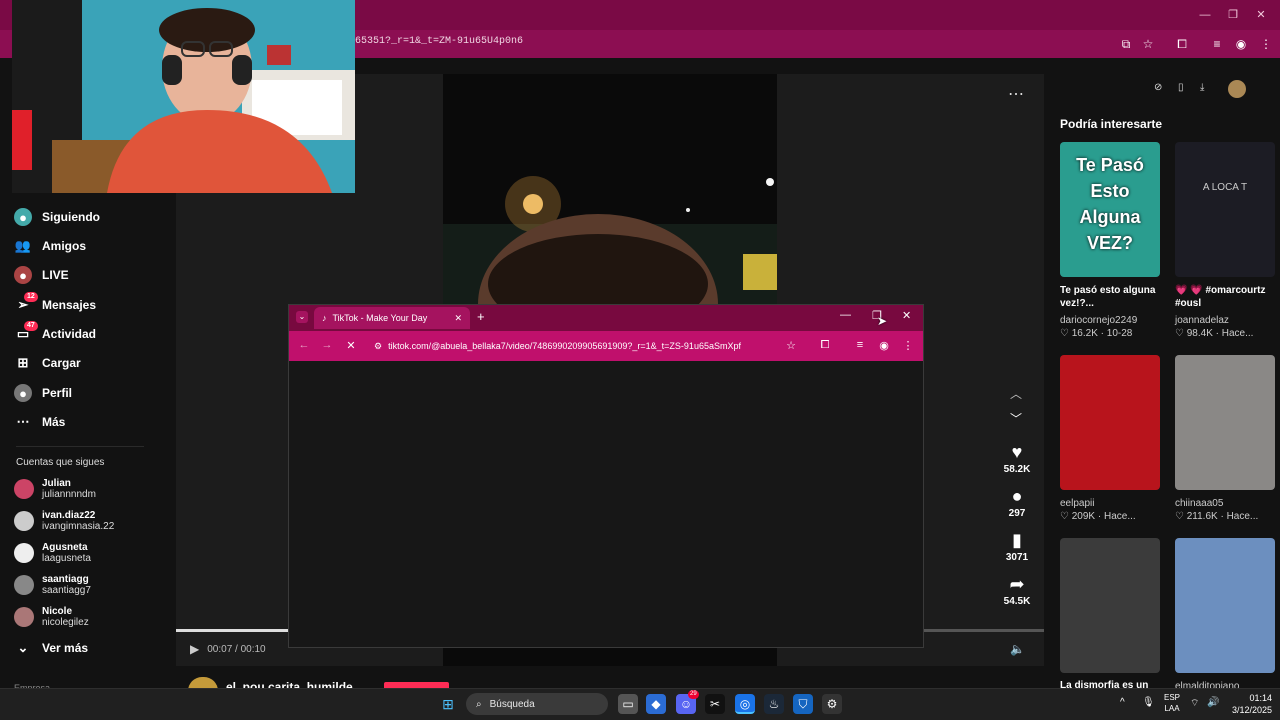  What do you see at coordinates (458, 318) in the screenshot?
I see `tab-close-icon: ✕` at bounding box center [458, 318].